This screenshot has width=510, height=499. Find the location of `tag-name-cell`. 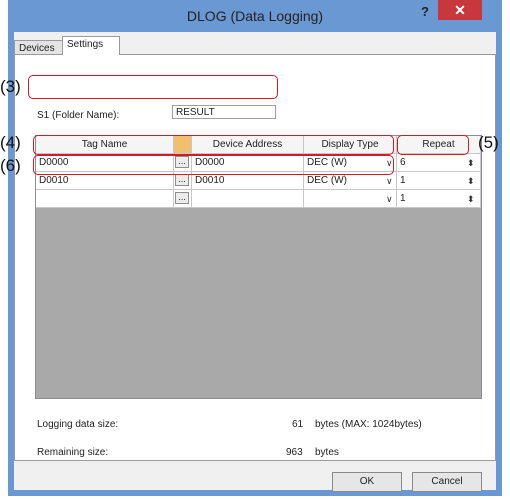

tag-name-cell is located at coordinates (105, 199).